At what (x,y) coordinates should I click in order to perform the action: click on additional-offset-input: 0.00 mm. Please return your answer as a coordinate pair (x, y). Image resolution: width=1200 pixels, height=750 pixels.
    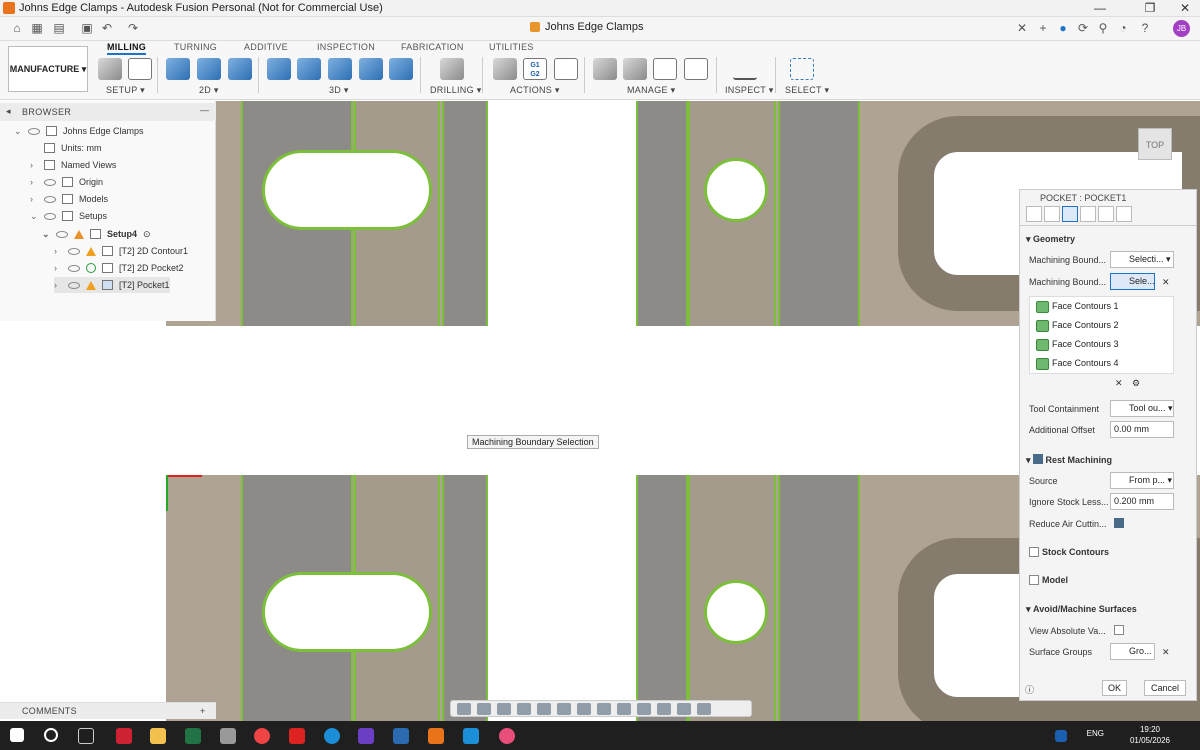
    Looking at the image, I should click on (1142, 429).